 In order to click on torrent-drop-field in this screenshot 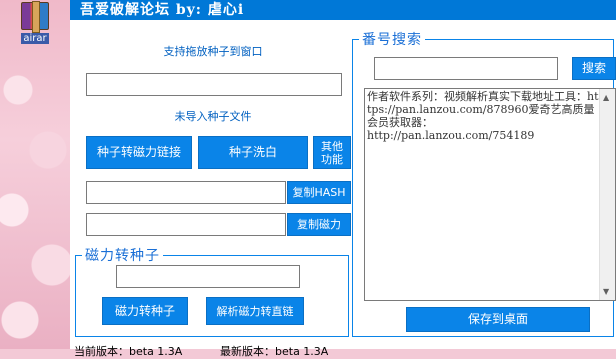, I will do `click(214, 84)`.